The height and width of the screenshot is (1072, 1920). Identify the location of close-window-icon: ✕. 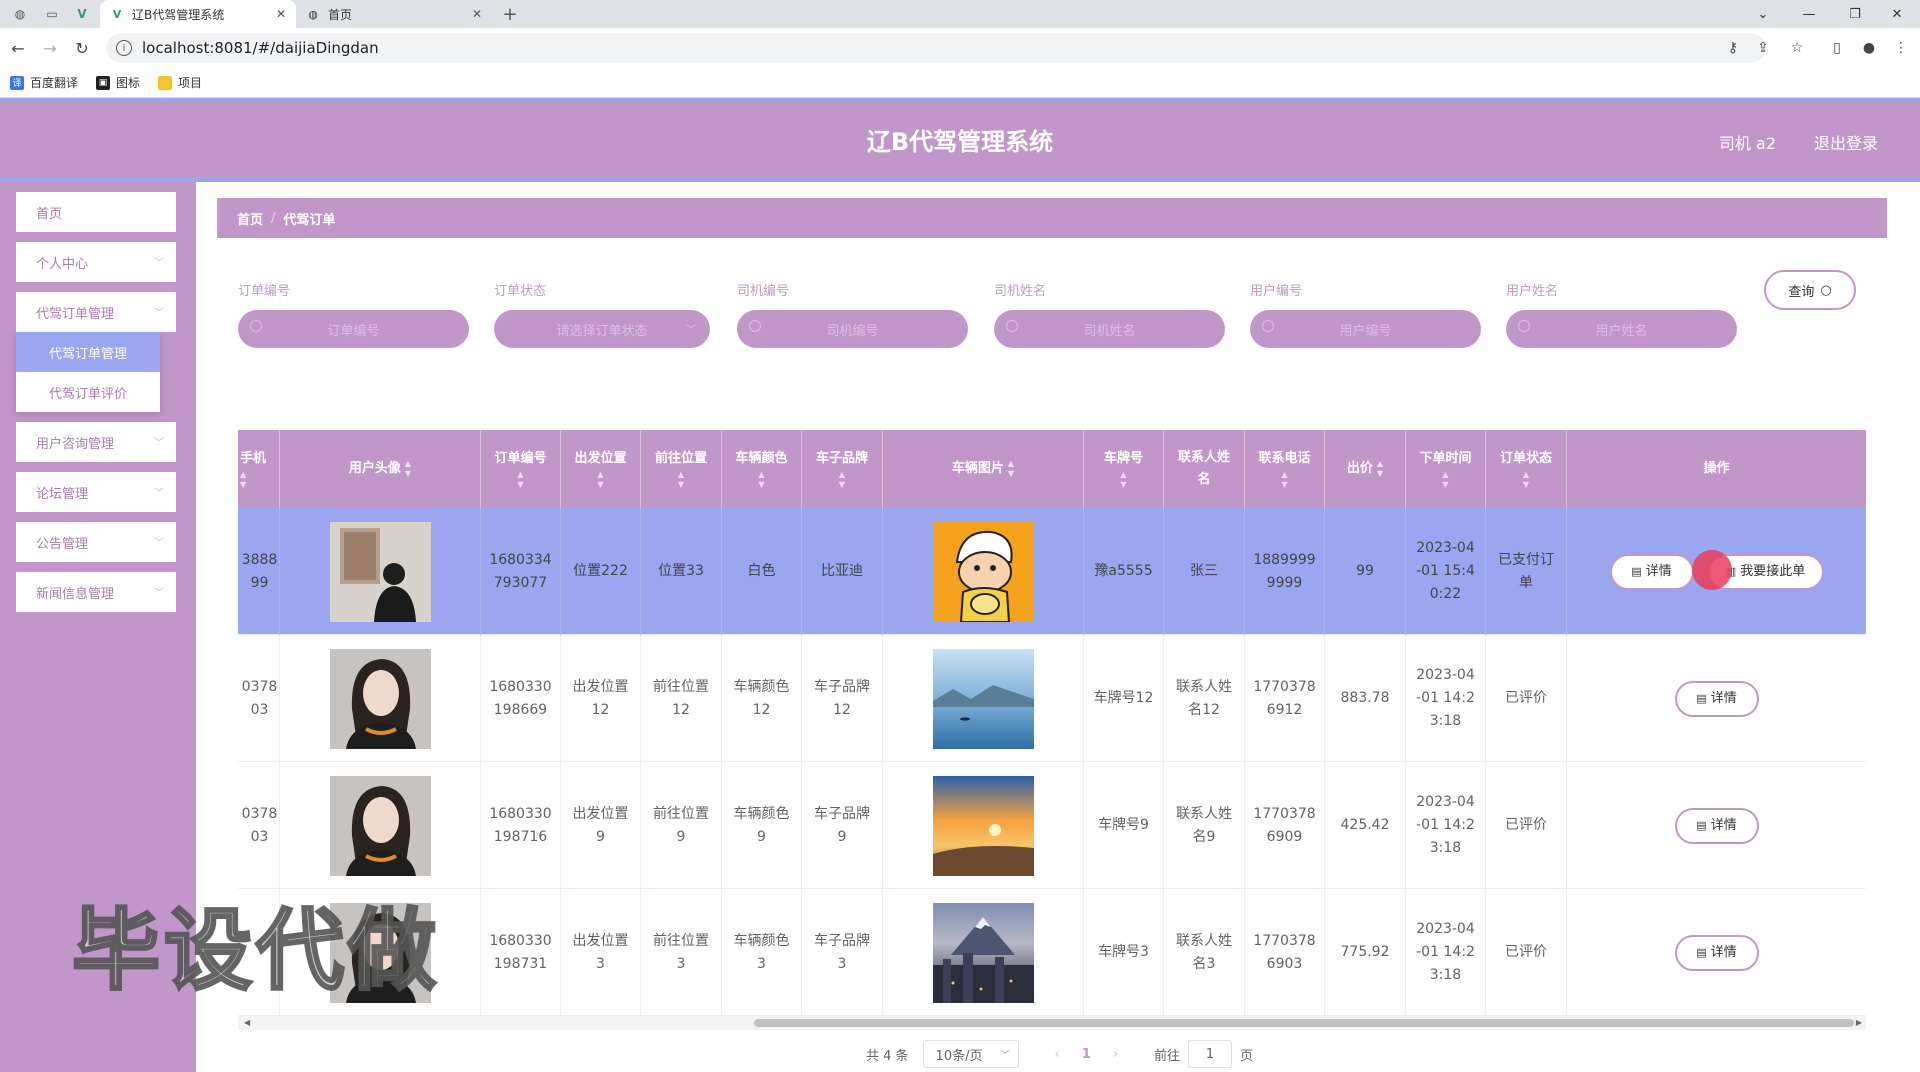
(1897, 14).